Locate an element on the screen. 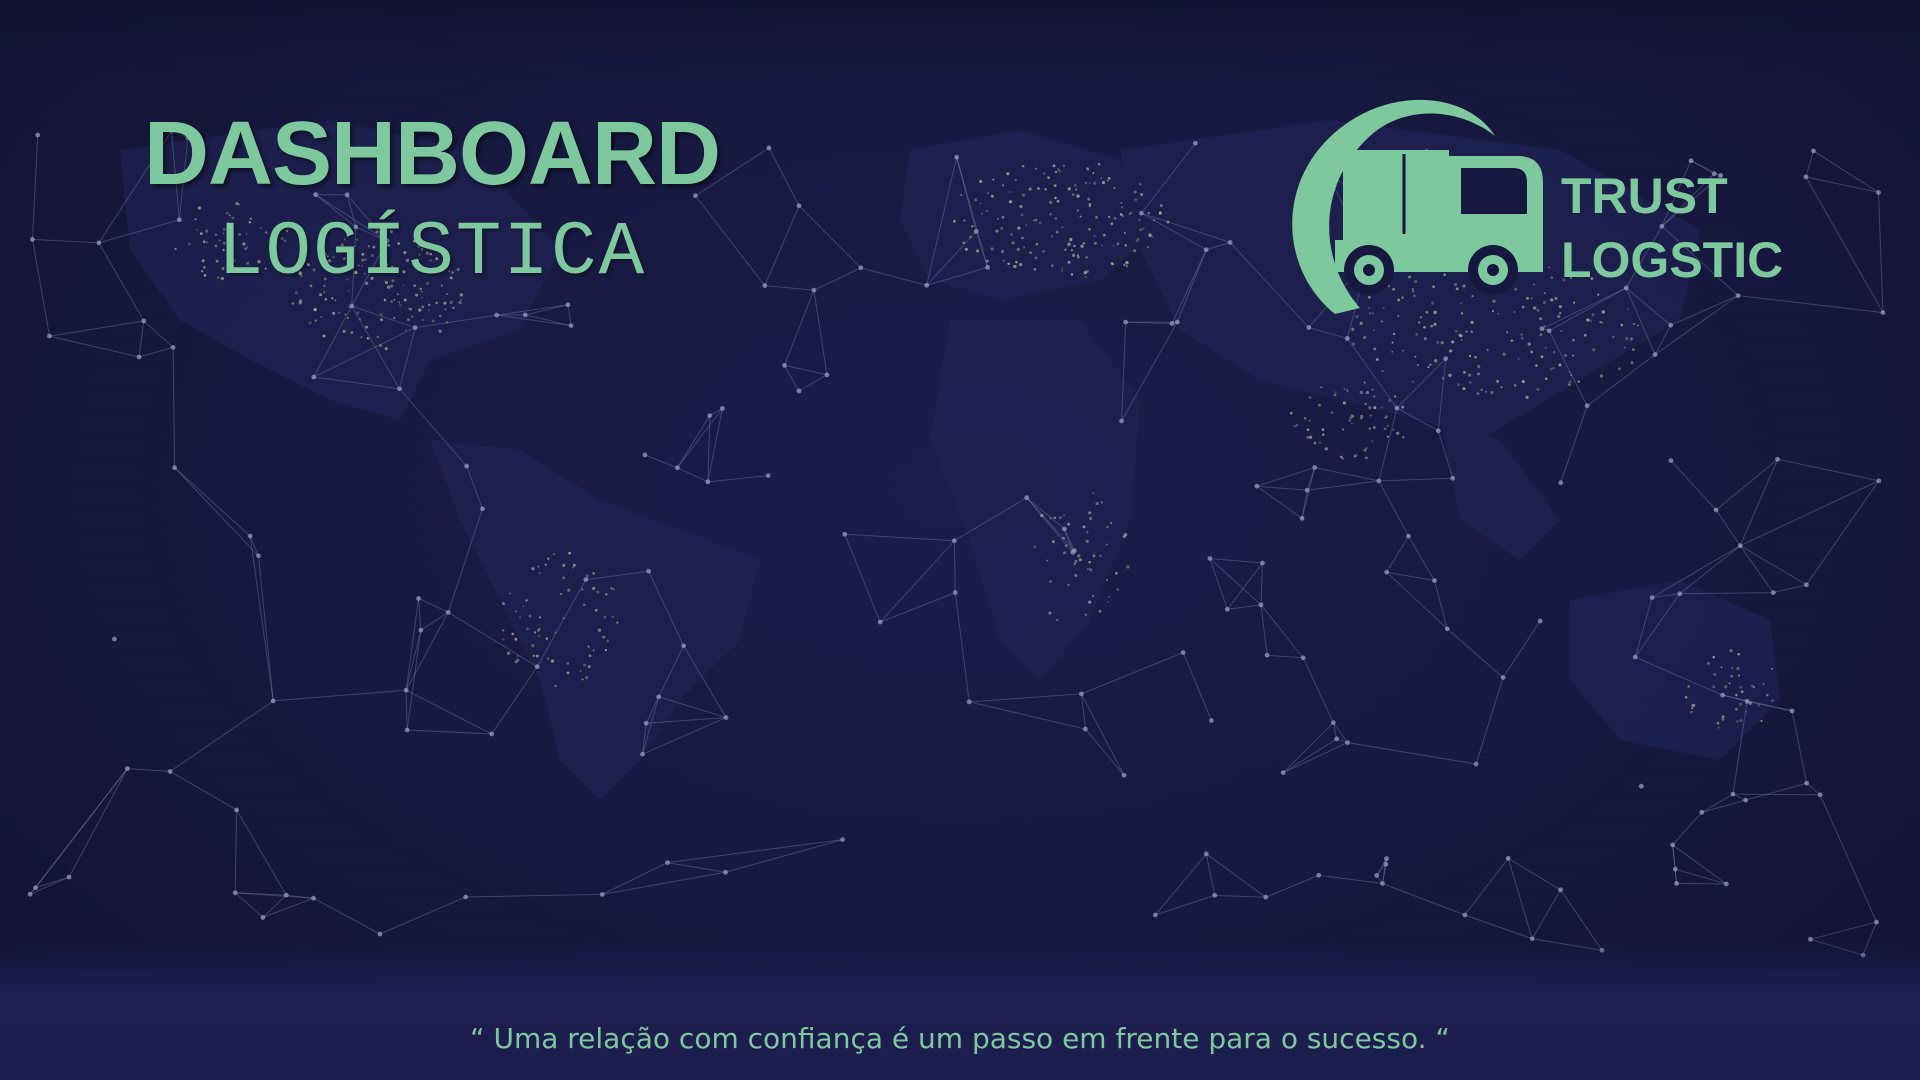 This screenshot has width=1920, height=1080. bottom-shade is located at coordinates (960, 1010).